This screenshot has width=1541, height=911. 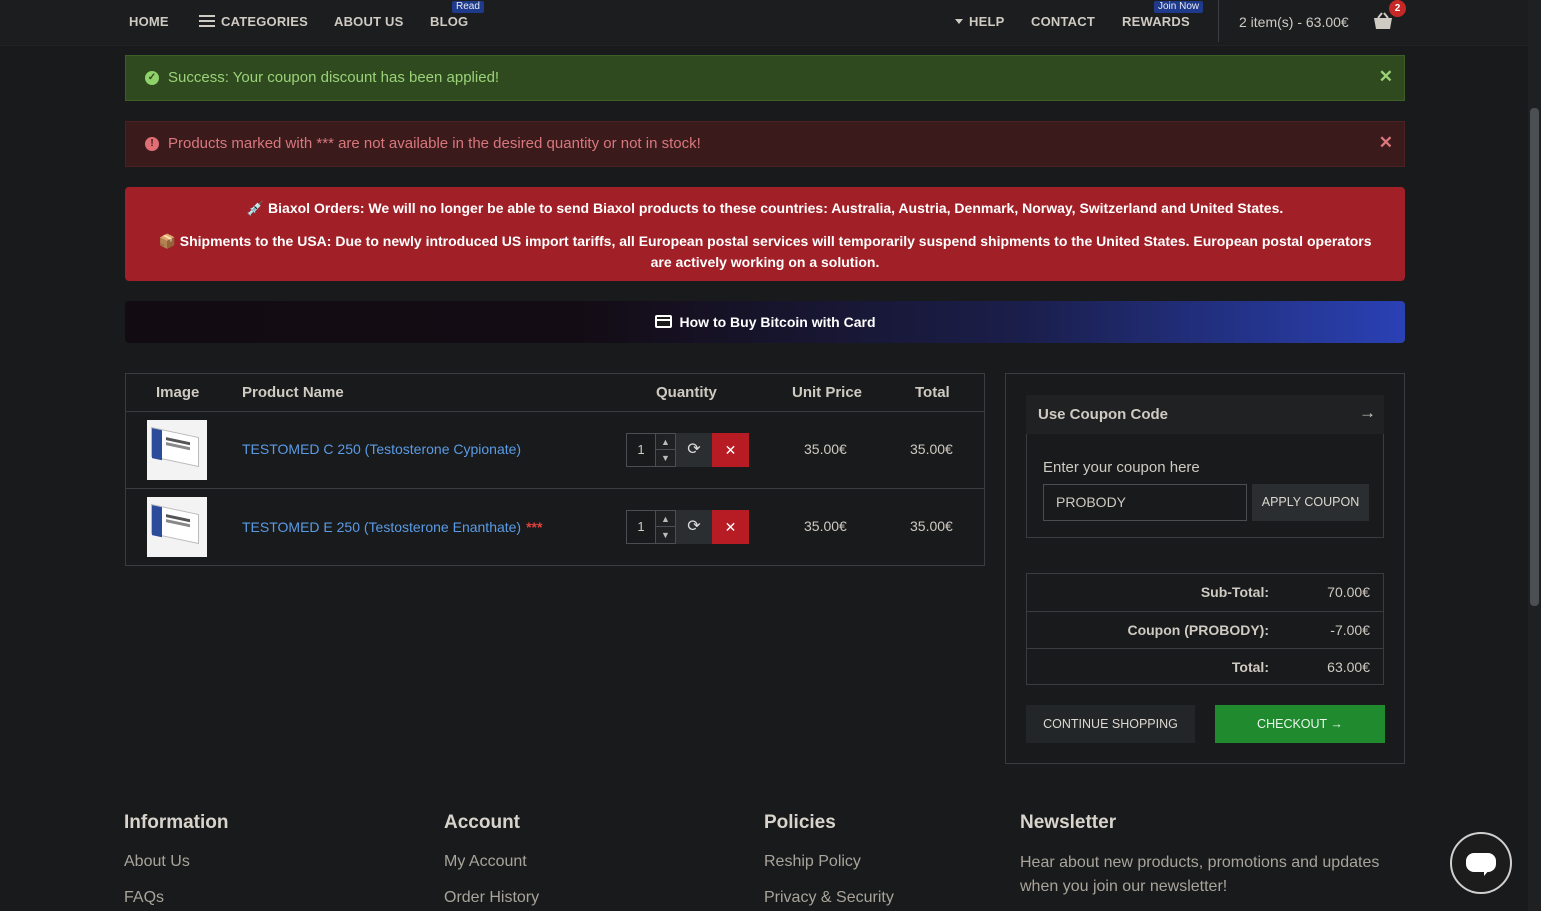 I want to click on nav-help-label: HELP, so click(x=987, y=21).